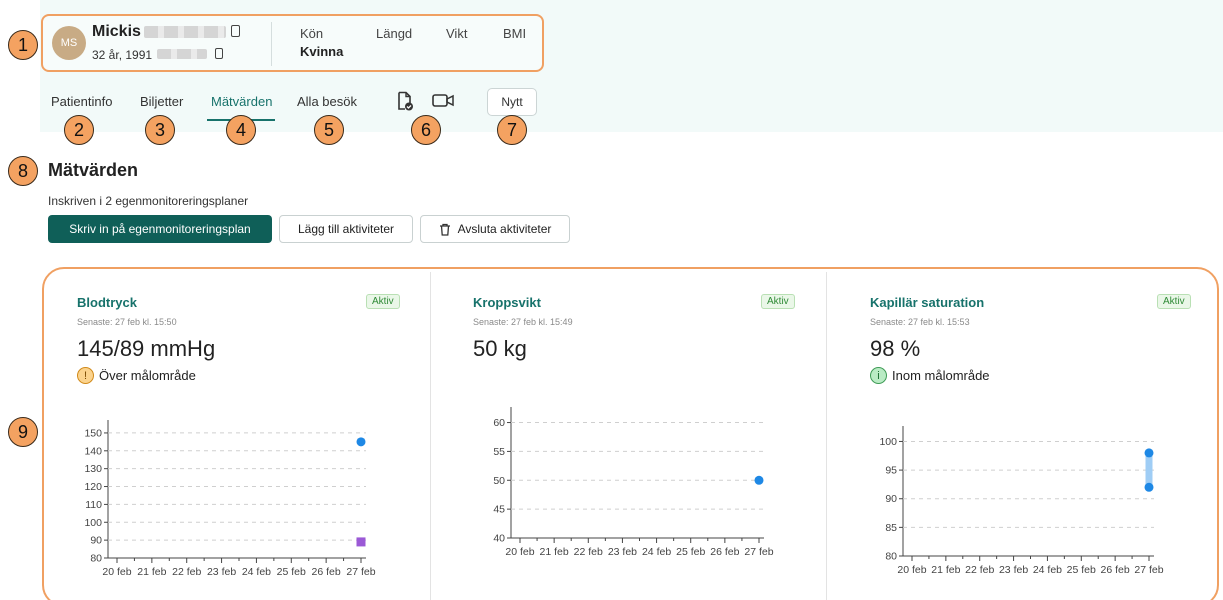  I want to click on y-tick-label: 45, so click(499, 510).